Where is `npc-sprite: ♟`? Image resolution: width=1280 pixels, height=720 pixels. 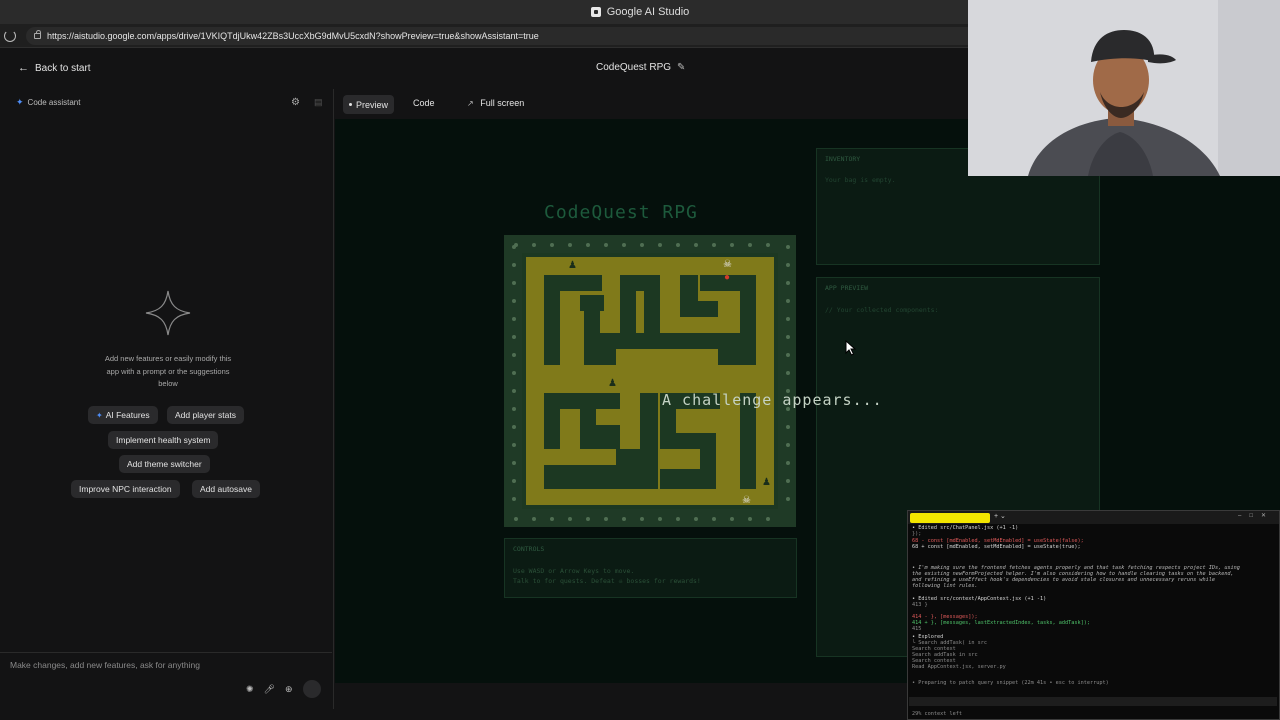 npc-sprite: ♟ is located at coordinates (766, 482).